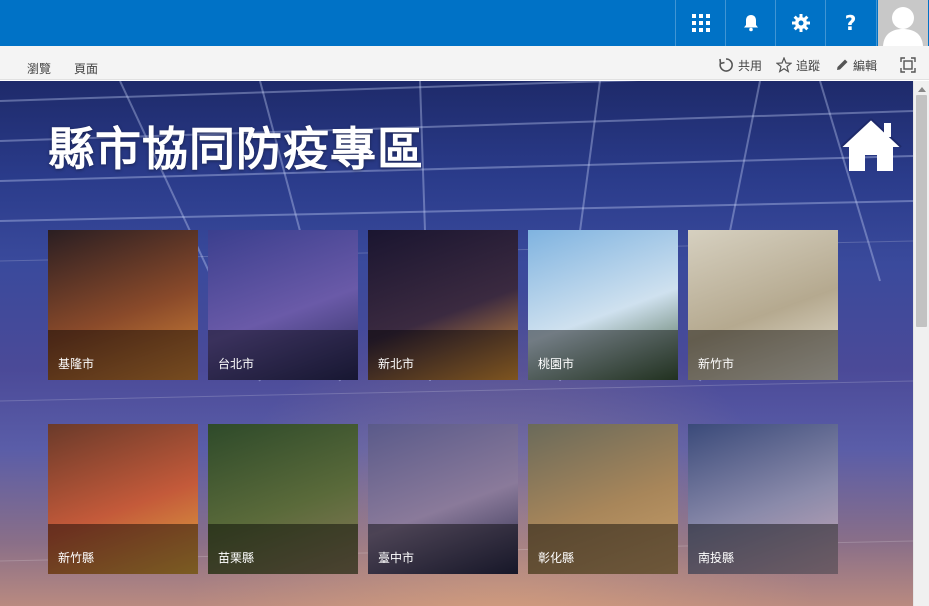  What do you see at coordinates (922, 89) in the screenshot?
I see `scroll-up-icon` at bounding box center [922, 89].